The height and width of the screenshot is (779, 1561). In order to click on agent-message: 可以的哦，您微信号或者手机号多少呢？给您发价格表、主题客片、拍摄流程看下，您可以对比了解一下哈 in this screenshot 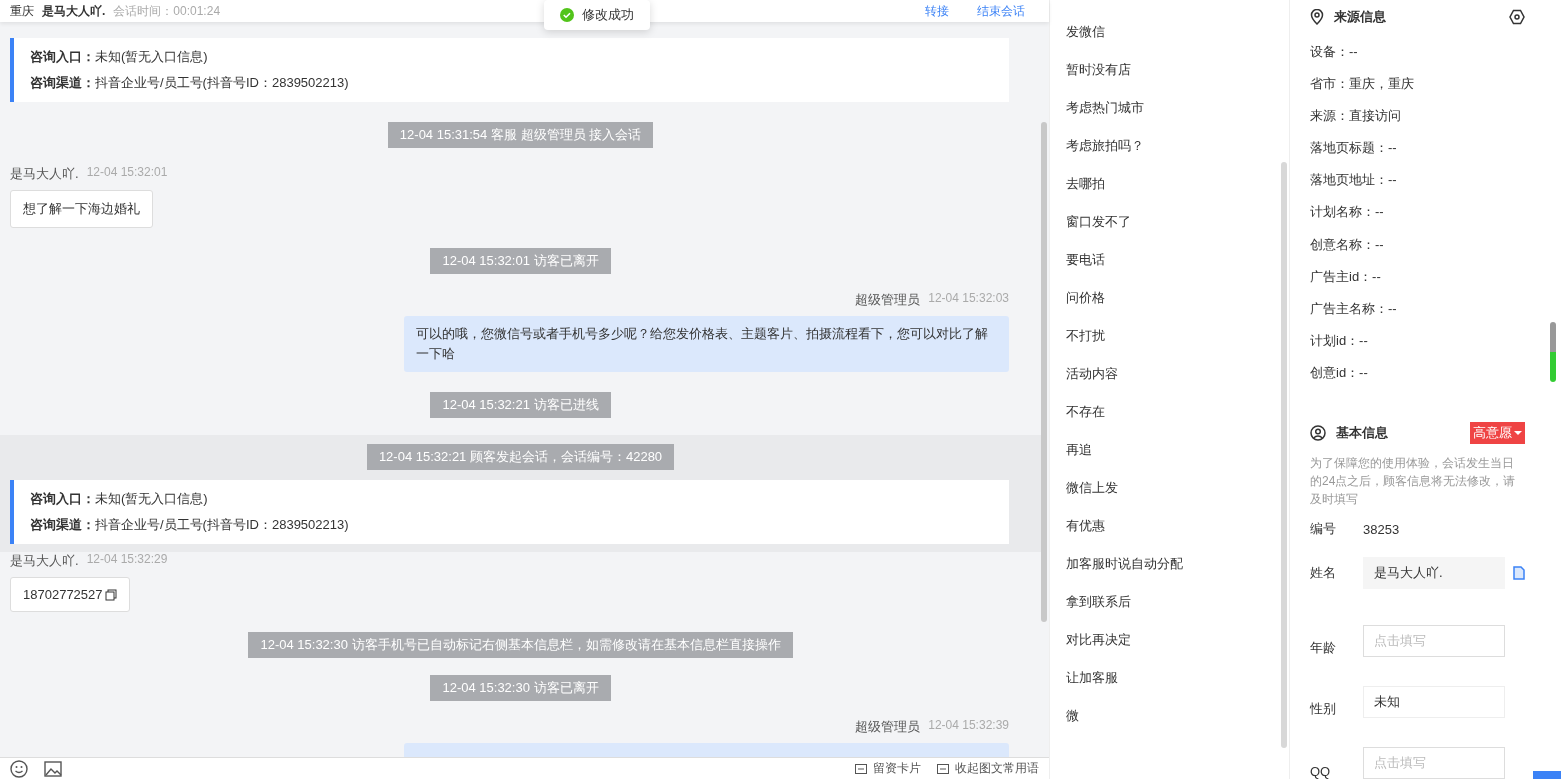, I will do `click(706, 344)`.